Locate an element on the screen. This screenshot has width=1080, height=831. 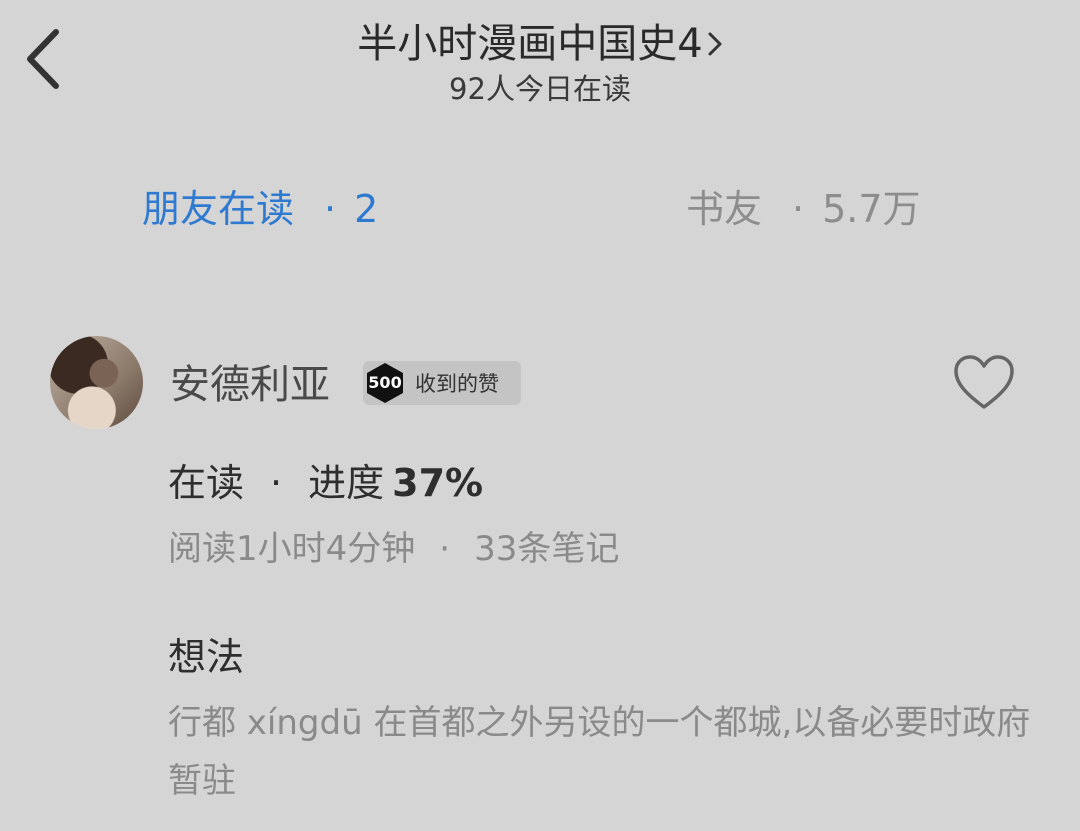
hexagon-badge-icon: 500 is located at coordinates (385, 383).